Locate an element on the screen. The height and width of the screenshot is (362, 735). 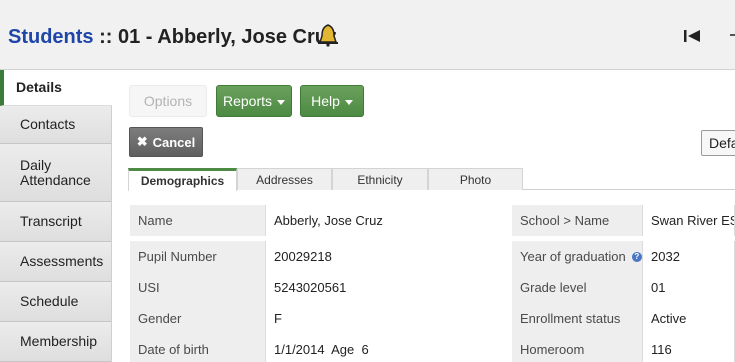
sidebar-item-label: Contacts is located at coordinates (48, 124).